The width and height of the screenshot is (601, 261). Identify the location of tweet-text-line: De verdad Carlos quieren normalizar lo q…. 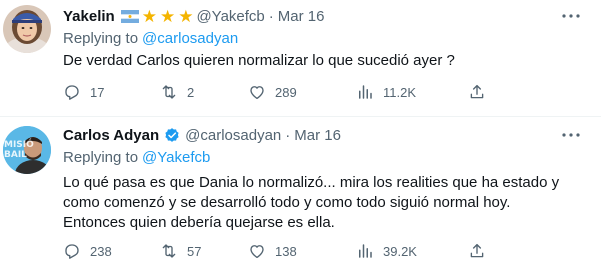
(259, 60).